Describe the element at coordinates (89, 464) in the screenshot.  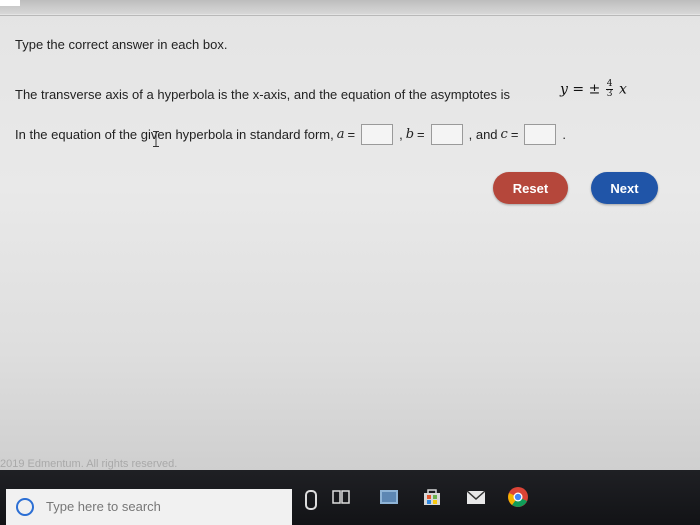
I see `copyright-text: 2019 Edmentum. All rights reserved.` at that location.